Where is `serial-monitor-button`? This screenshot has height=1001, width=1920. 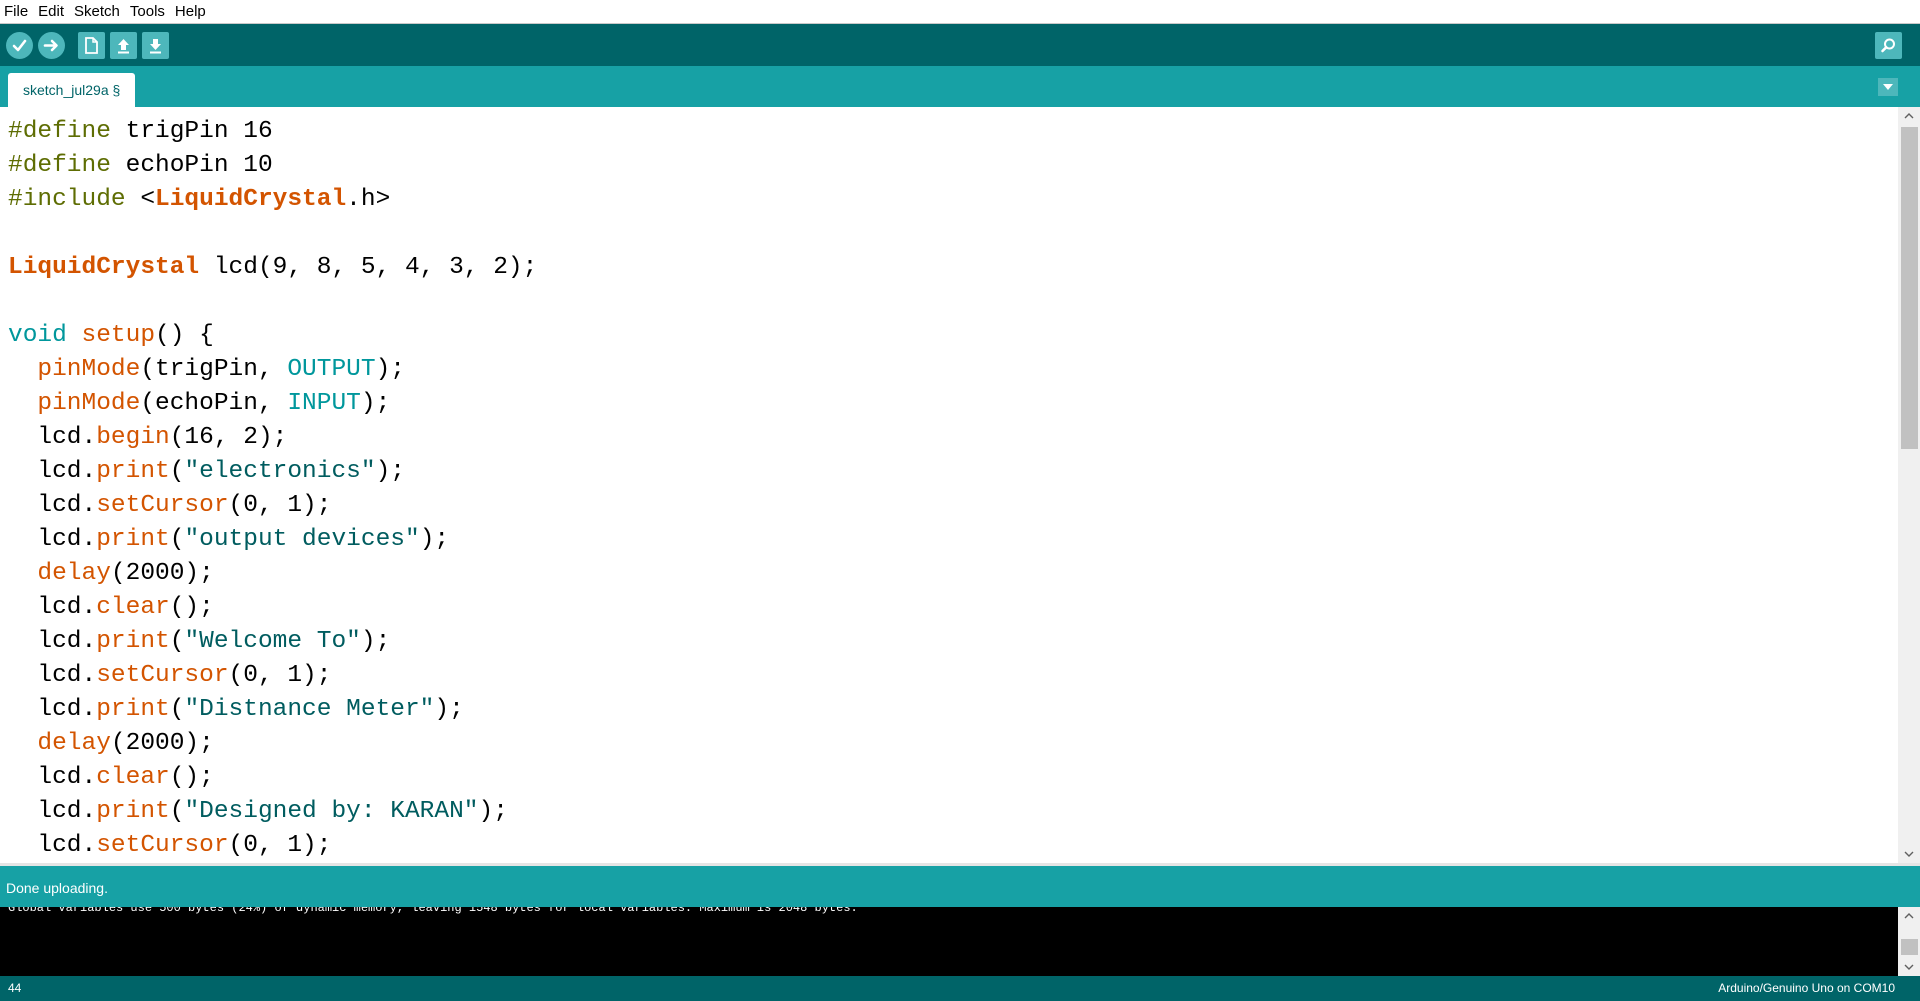
serial-monitor-button is located at coordinates (1888, 45).